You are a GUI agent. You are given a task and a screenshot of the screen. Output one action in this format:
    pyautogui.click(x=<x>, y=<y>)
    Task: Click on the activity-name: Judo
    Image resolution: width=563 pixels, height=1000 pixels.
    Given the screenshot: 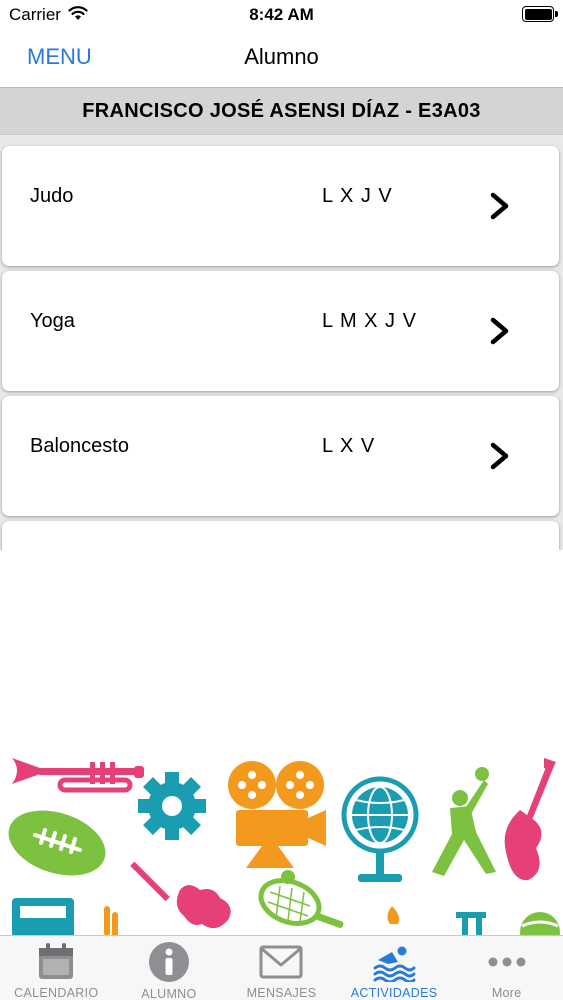 What is the action you would take?
    pyautogui.click(x=52, y=196)
    